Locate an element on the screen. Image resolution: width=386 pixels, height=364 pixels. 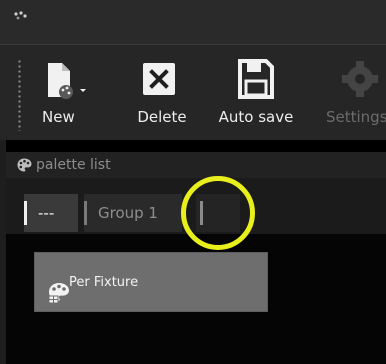
new-label: New is located at coordinates (58, 117).